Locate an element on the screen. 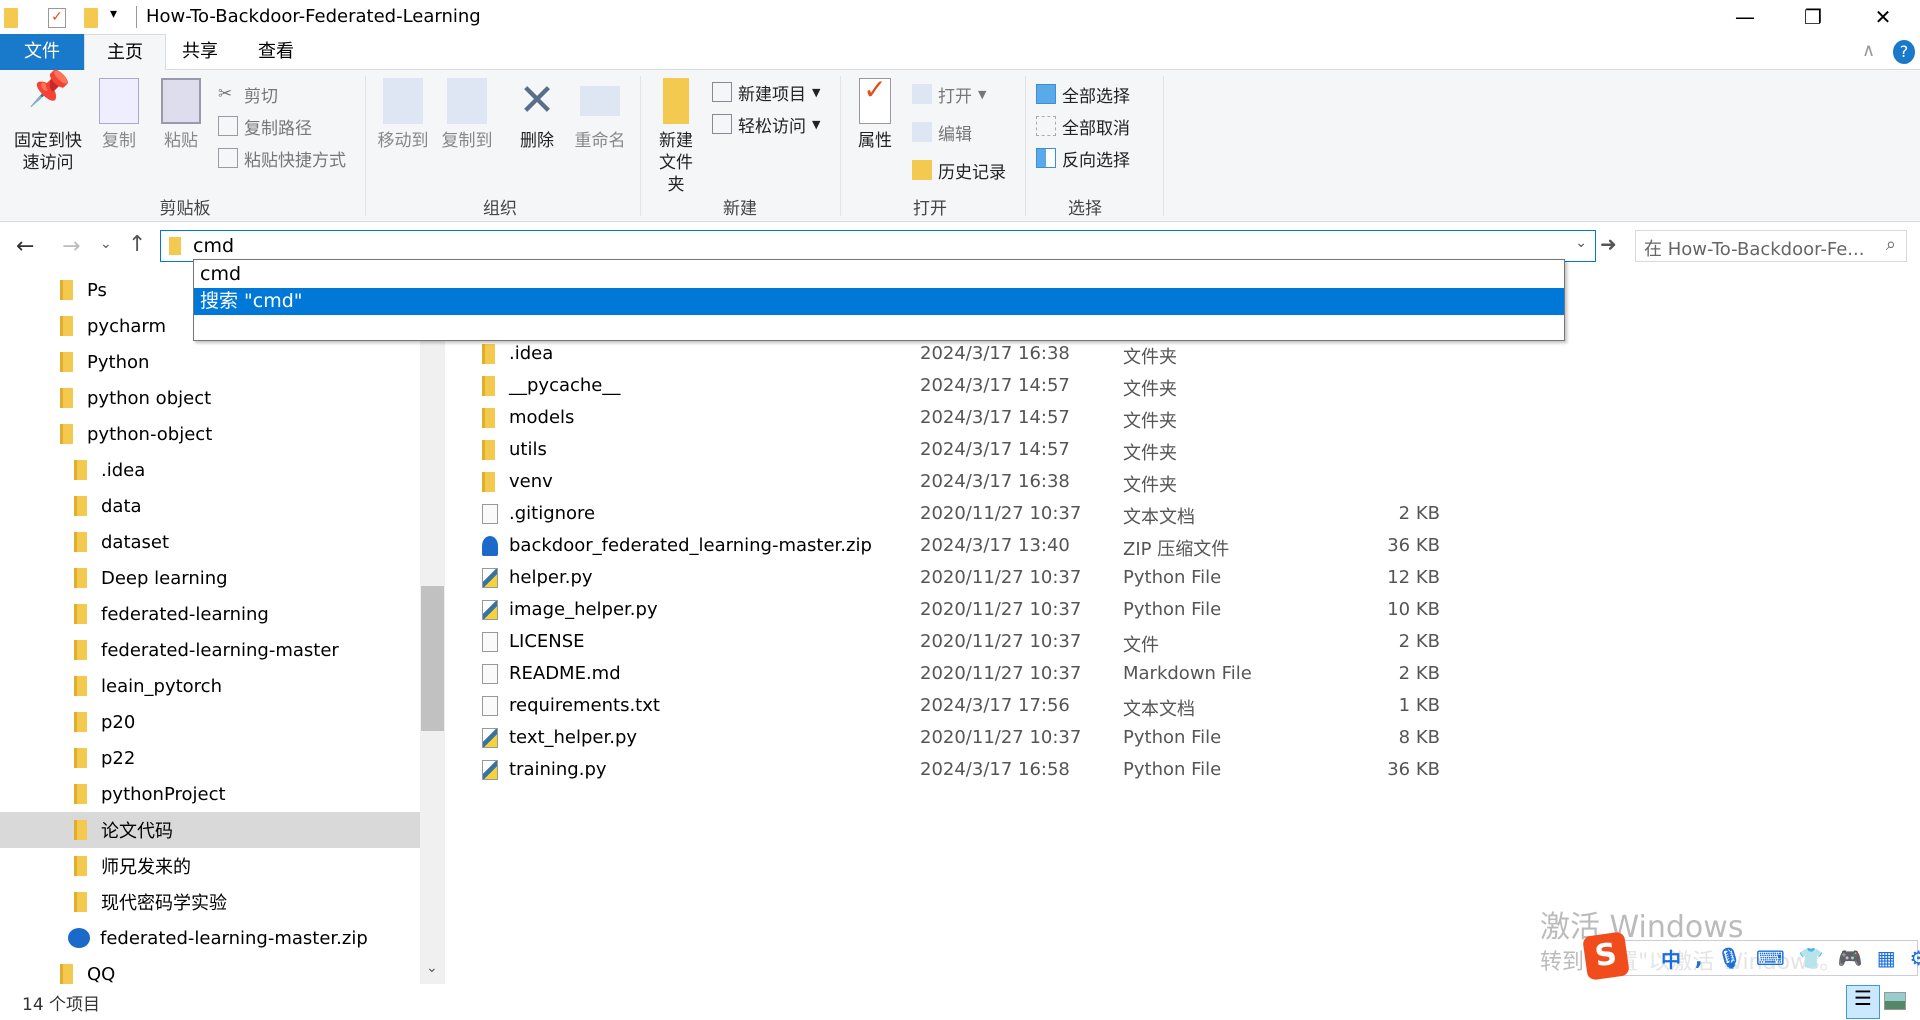 The width and height of the screenshot is (1920, 1020). file-row: .idea 2024/3/17 16:38 文件夹 is located at coordinates (970, 354).